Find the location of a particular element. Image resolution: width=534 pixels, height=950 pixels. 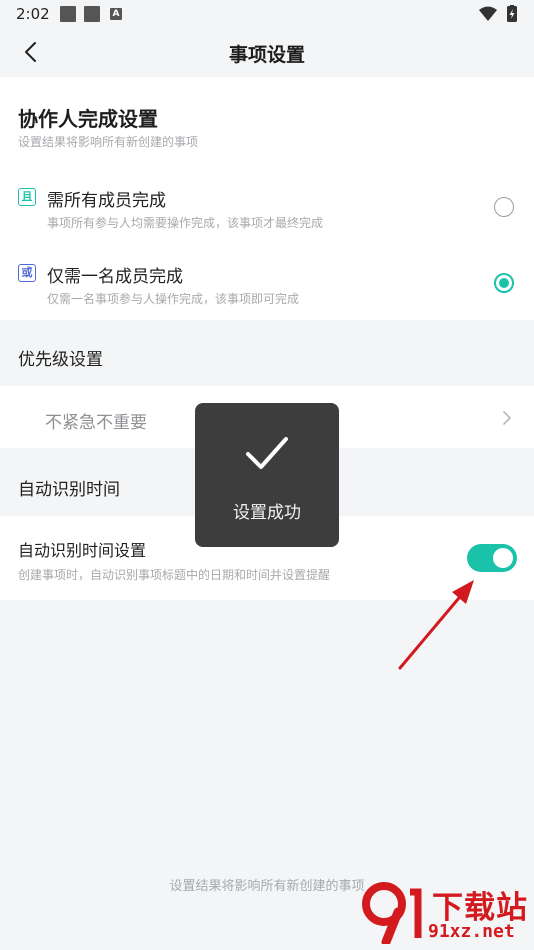

auto-time-toggle is located at coordinates (492, 558).